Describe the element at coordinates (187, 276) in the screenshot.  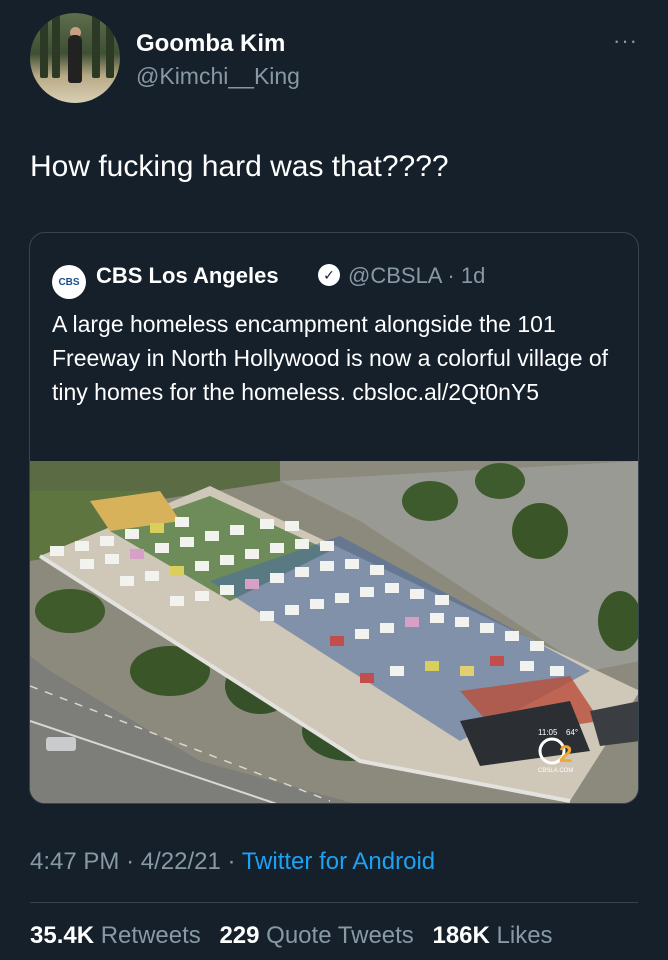
I see `quoted-author-name: CBS Los Angeles` at that location.